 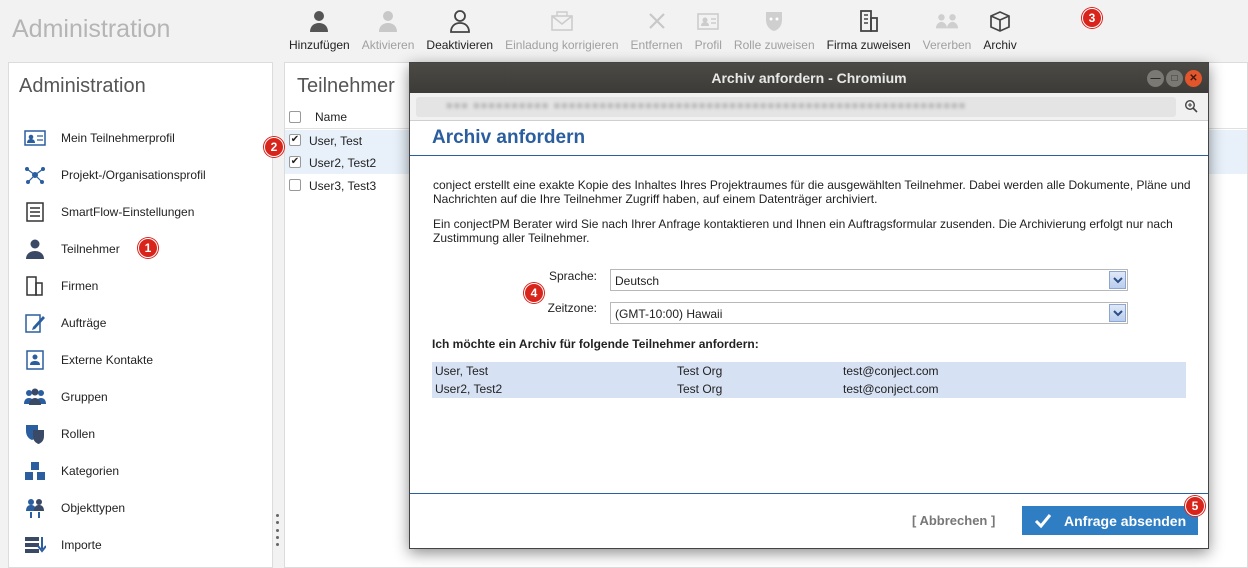 What do you see at coordinates (388, 45) in the screenshot?
I see `activate-label: Aktivieren` at bounding box center [388, 45].